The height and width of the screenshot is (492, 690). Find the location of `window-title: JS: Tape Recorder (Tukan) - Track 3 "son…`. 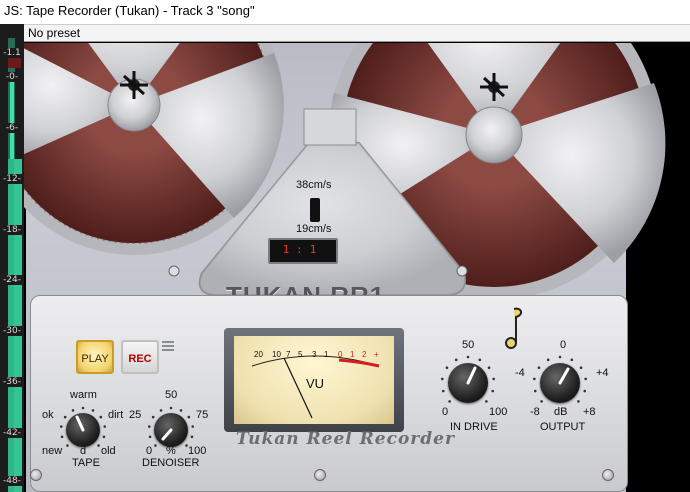

window-title: JS: Tape Recorder (Tukan) - Track 3 "son… is located at coordinates (345, 12).